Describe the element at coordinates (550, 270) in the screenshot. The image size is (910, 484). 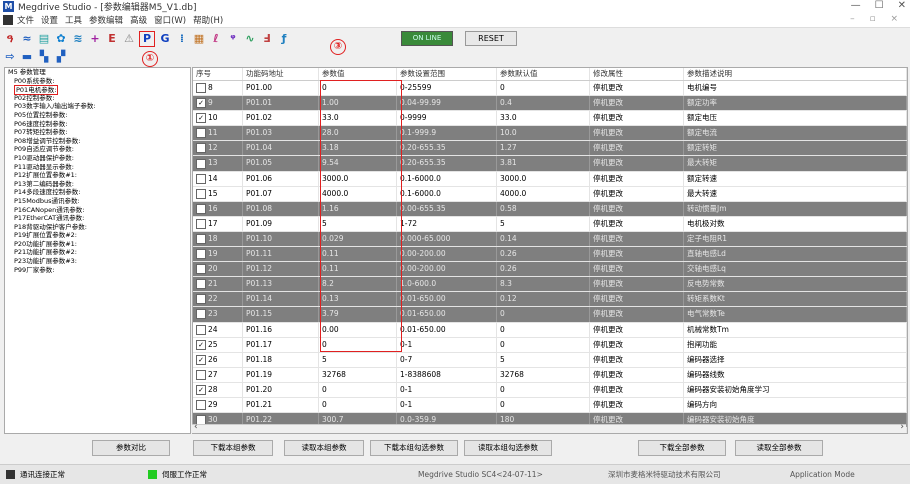
I see `table-row: 20 P01.12 0.11 0.00-200.00 0.26 停机更改 交轴电感Lq` at that location.